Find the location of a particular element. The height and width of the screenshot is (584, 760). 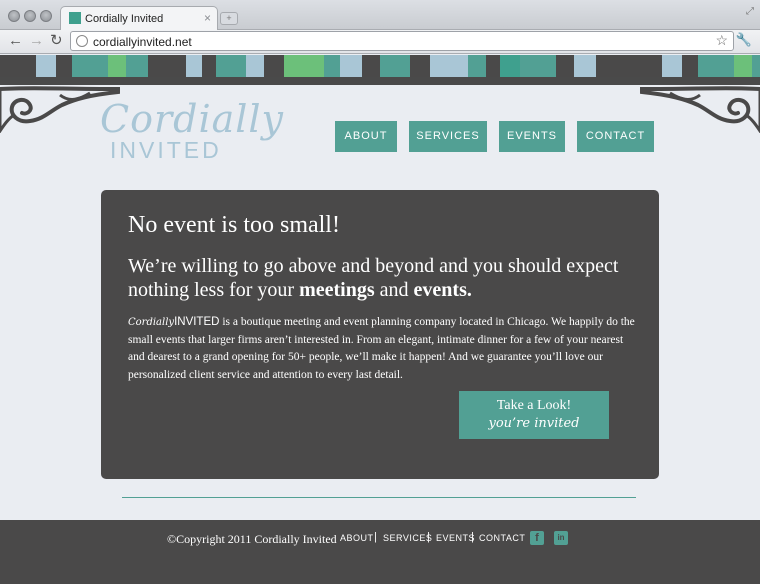

footer-link-services: SERVICES is located at coordinates (407, 538).